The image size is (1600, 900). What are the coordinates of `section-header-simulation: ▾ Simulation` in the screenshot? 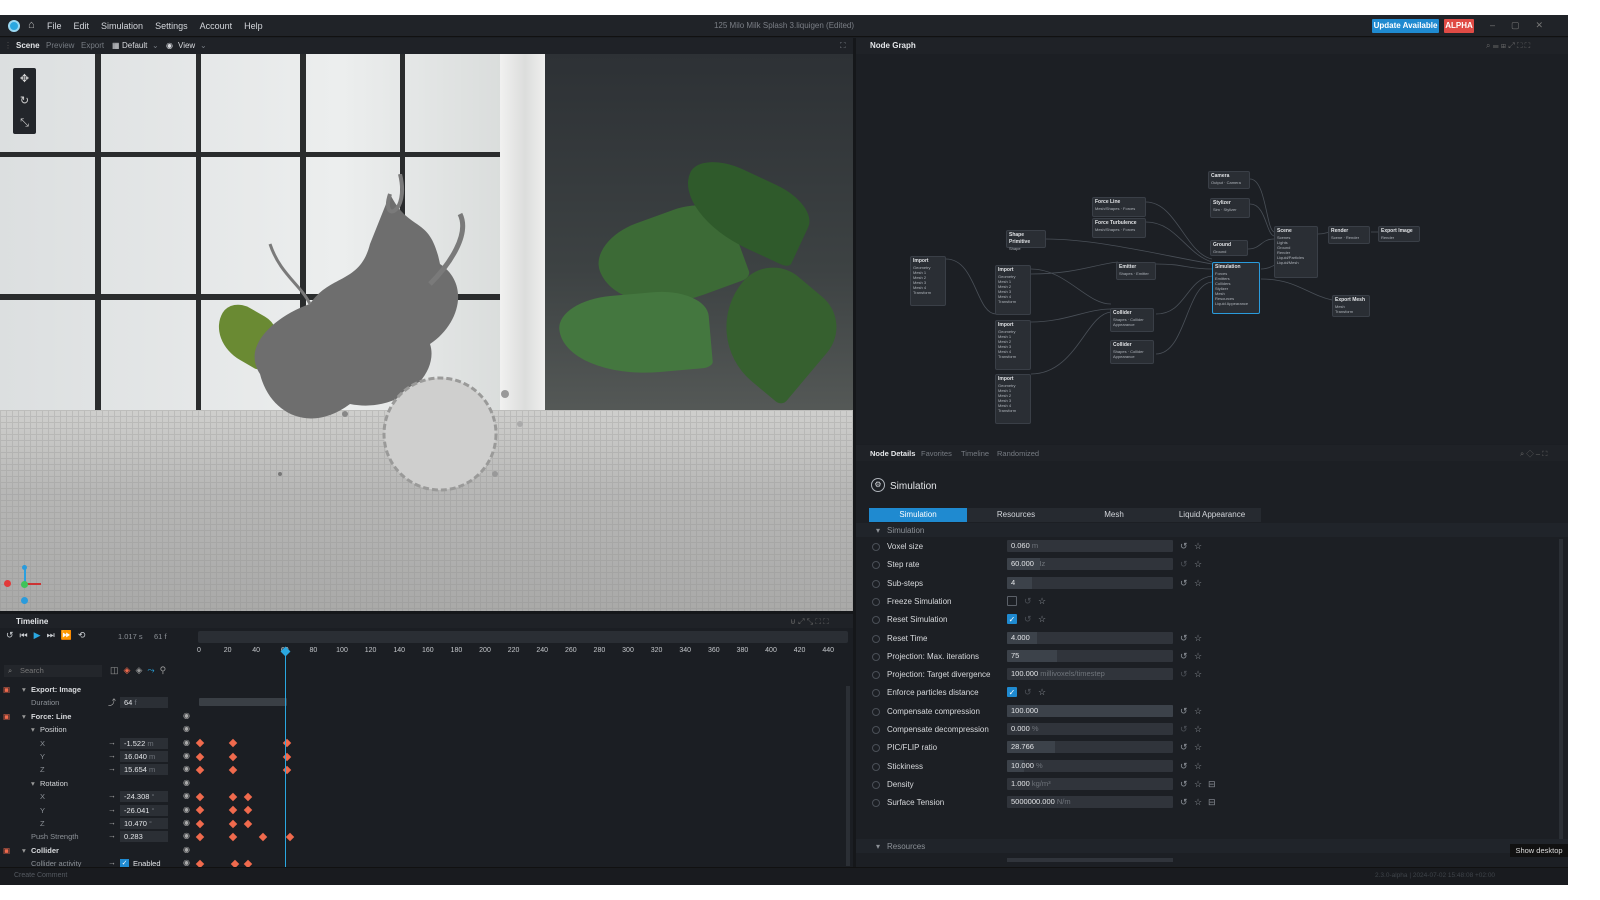 It's located at (1212, 530).